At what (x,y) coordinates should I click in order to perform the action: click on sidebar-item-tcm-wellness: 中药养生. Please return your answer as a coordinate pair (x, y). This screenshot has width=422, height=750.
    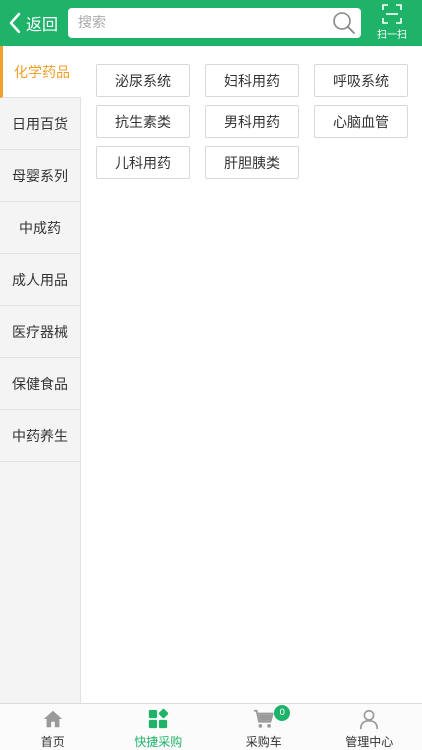
    Looking at the image, I should click on (40, 436).